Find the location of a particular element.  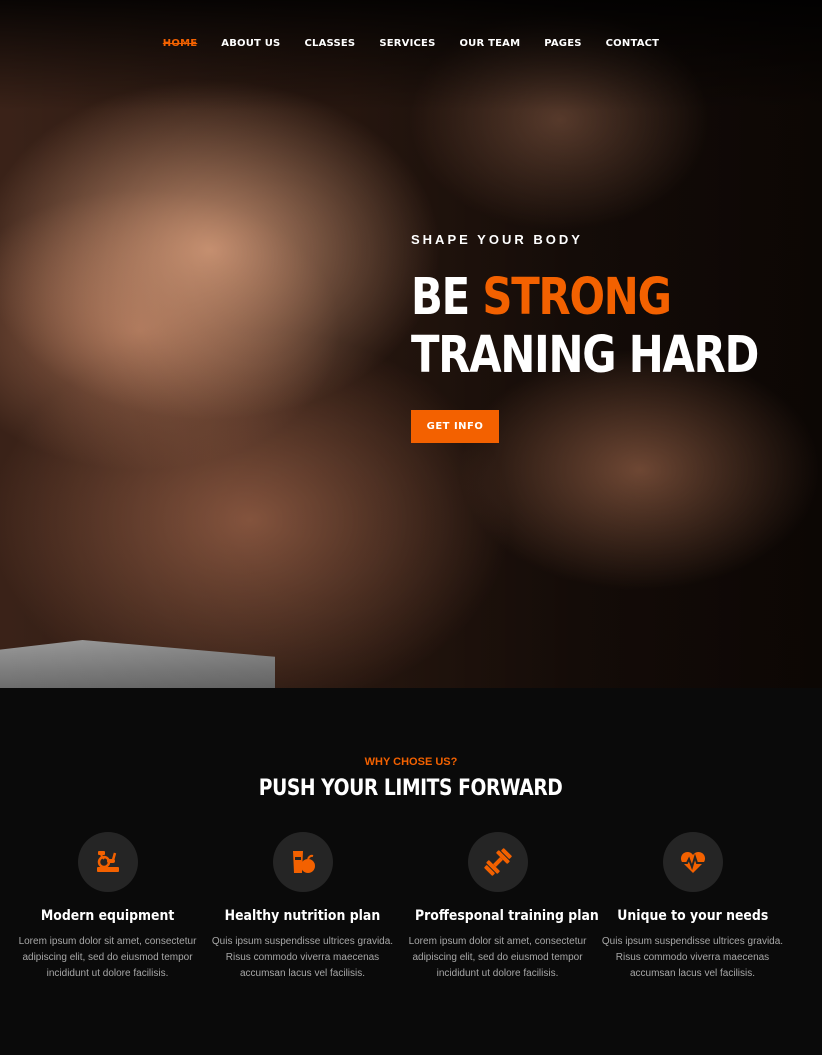

dumbbell-icon is located at coordinates (497, 862).